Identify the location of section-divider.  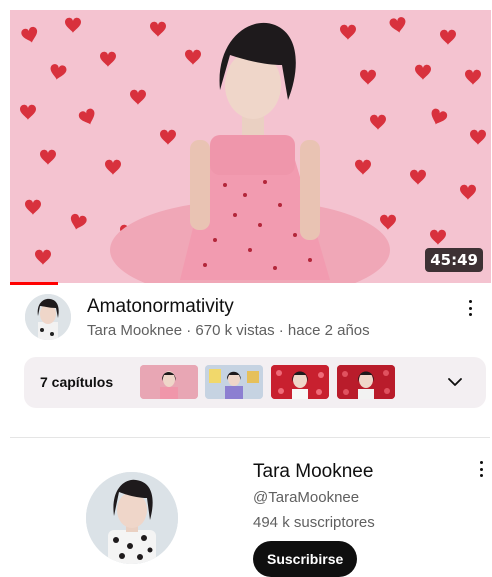
(250, 437).